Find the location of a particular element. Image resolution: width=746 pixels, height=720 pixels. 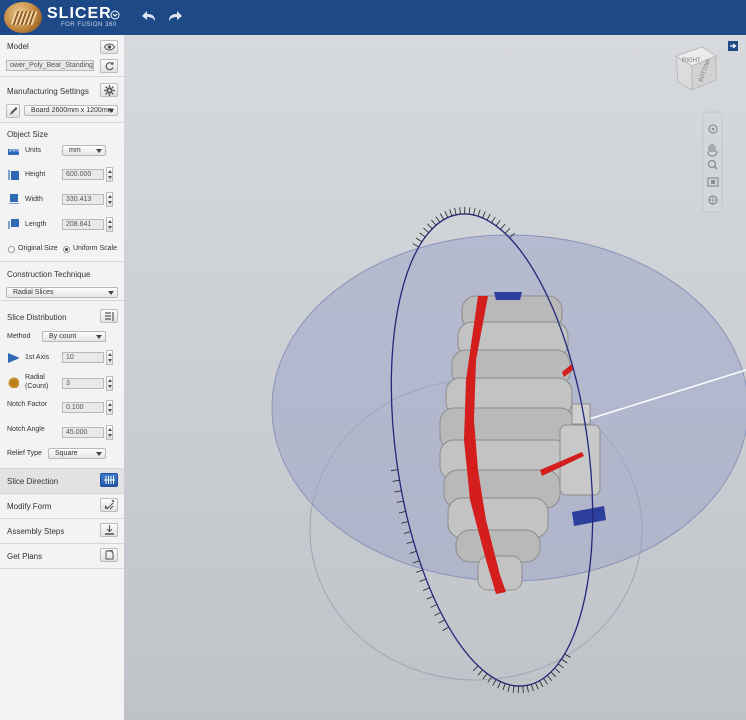

nav-assembly-steps-label: Assembly Steps is located at coordinates (36, 531).